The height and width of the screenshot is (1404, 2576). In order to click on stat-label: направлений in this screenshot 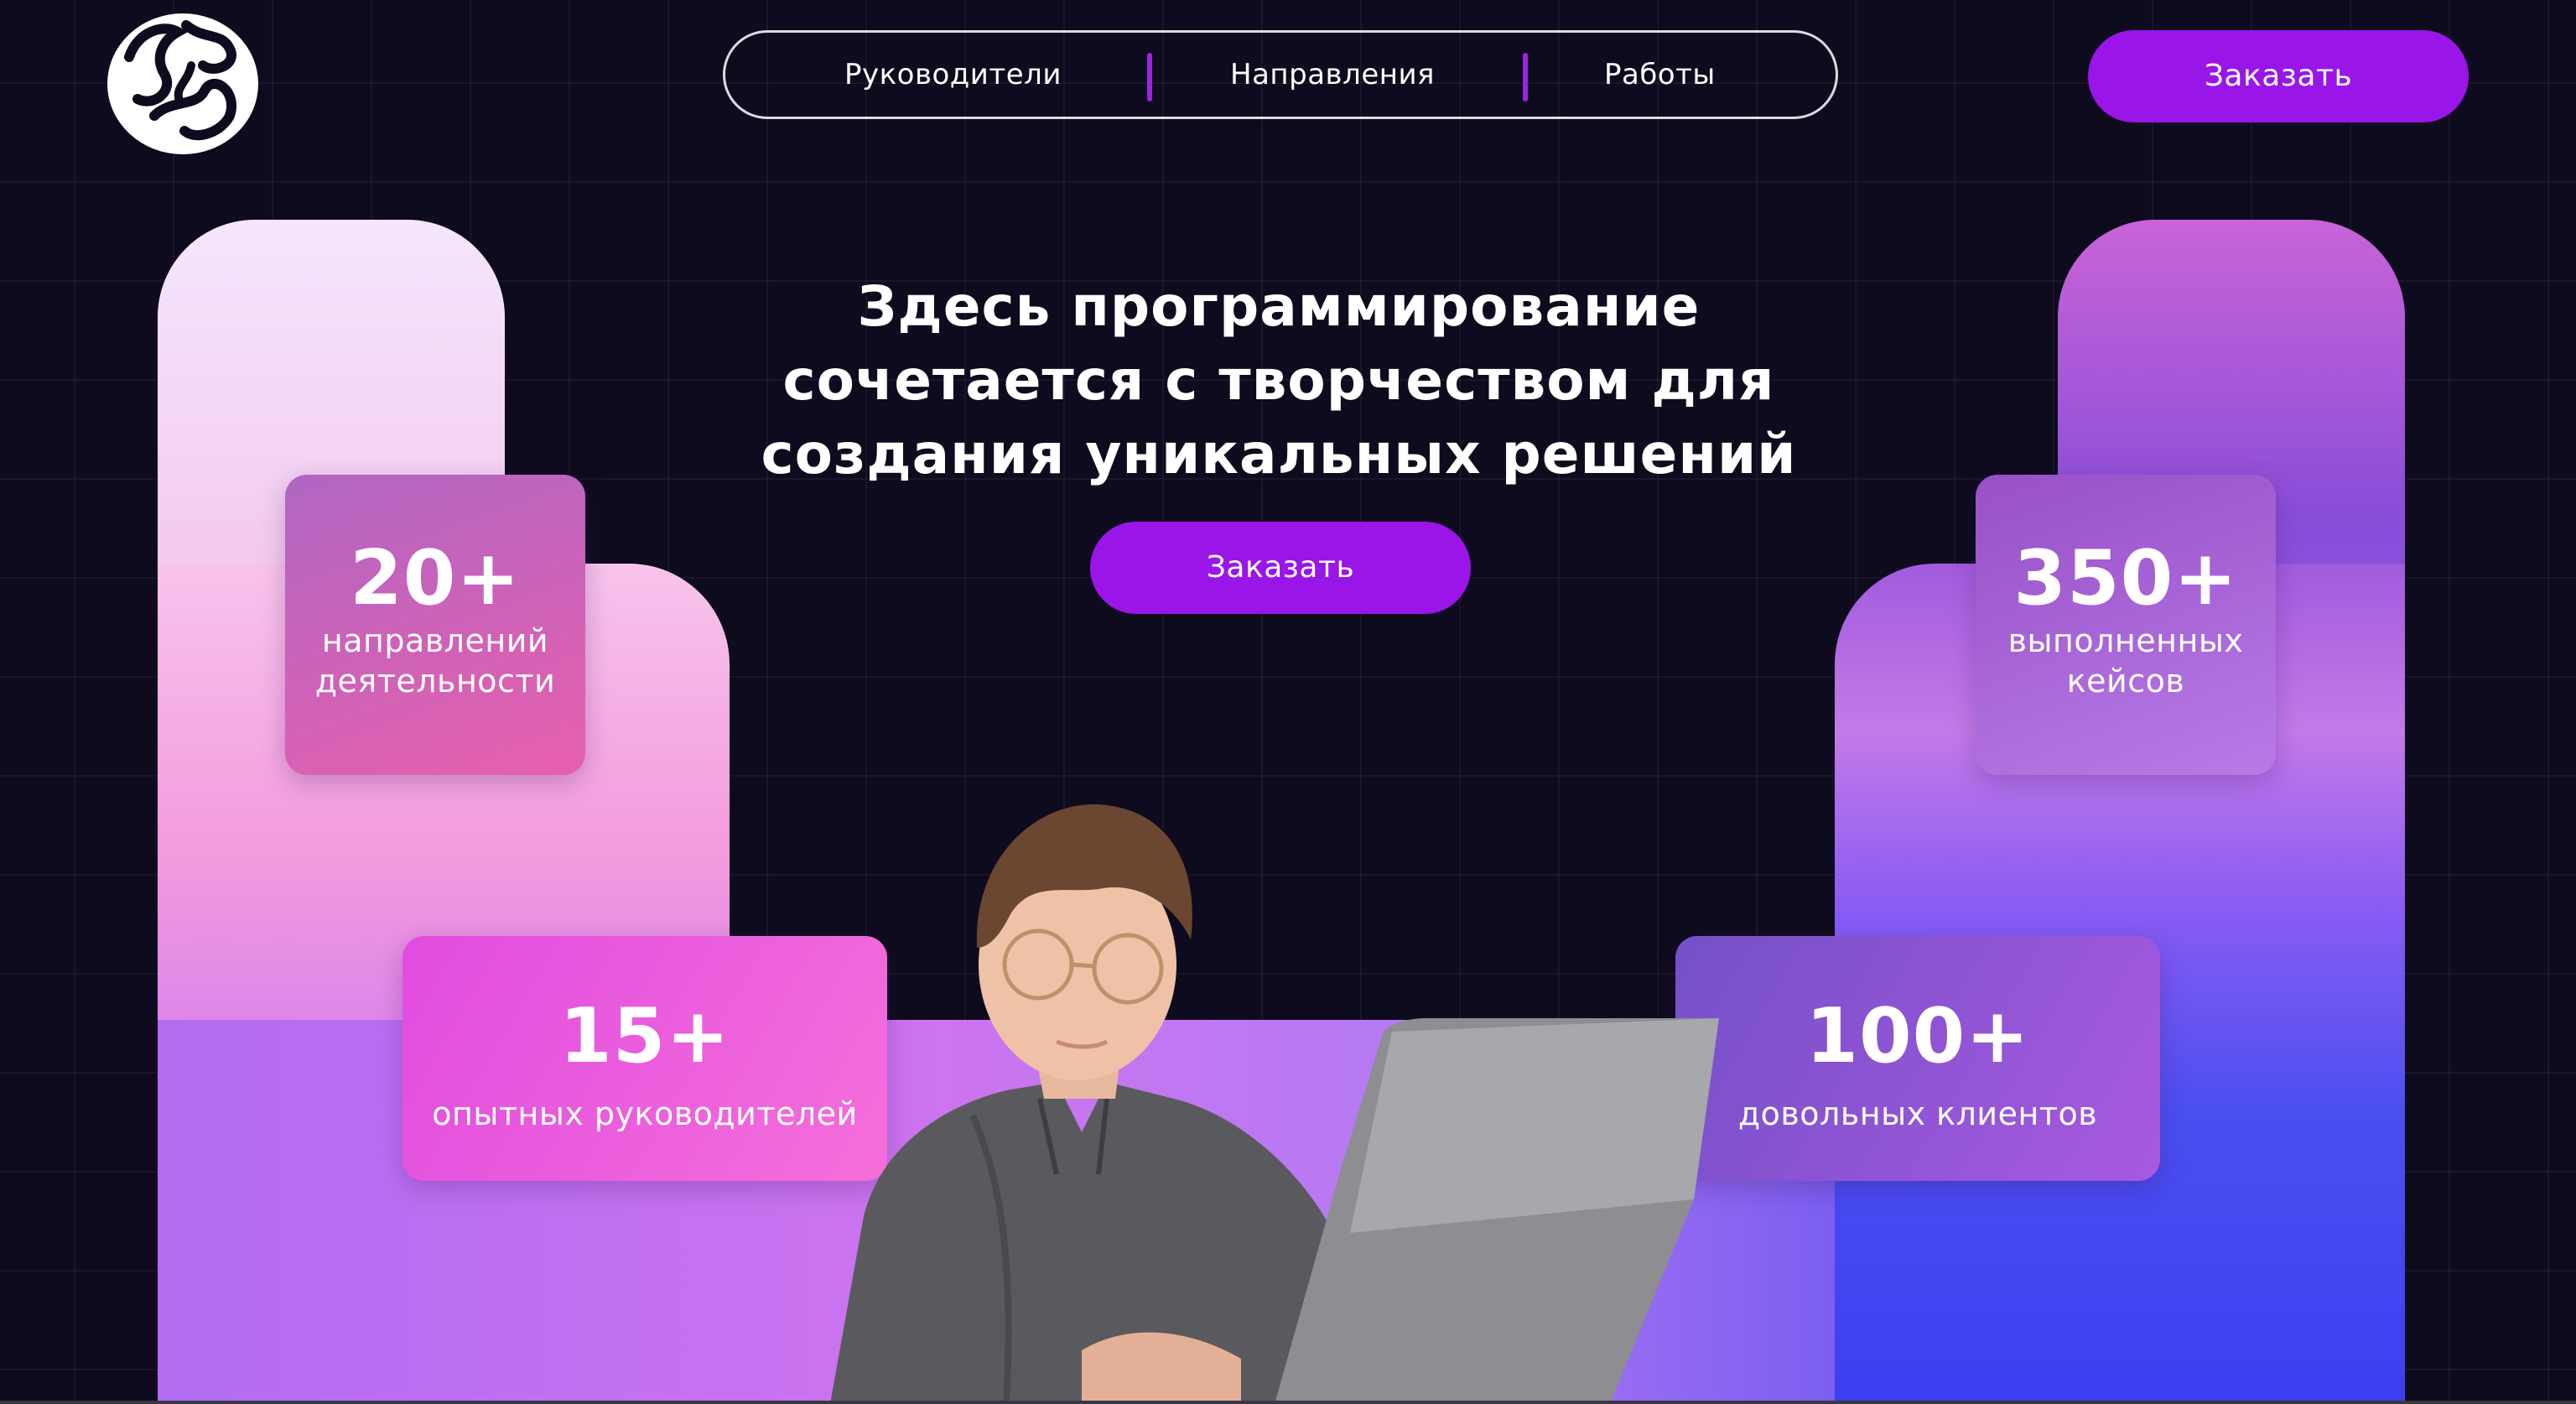, I will do `click(435, 640)`.